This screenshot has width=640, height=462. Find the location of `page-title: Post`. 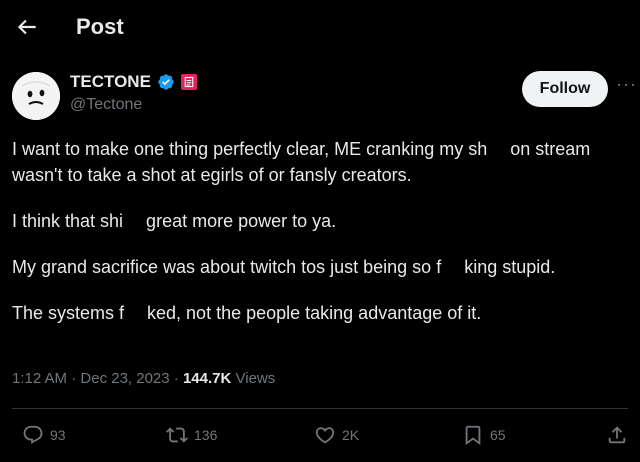

page-title: Post is located at coordinates (100, 26).